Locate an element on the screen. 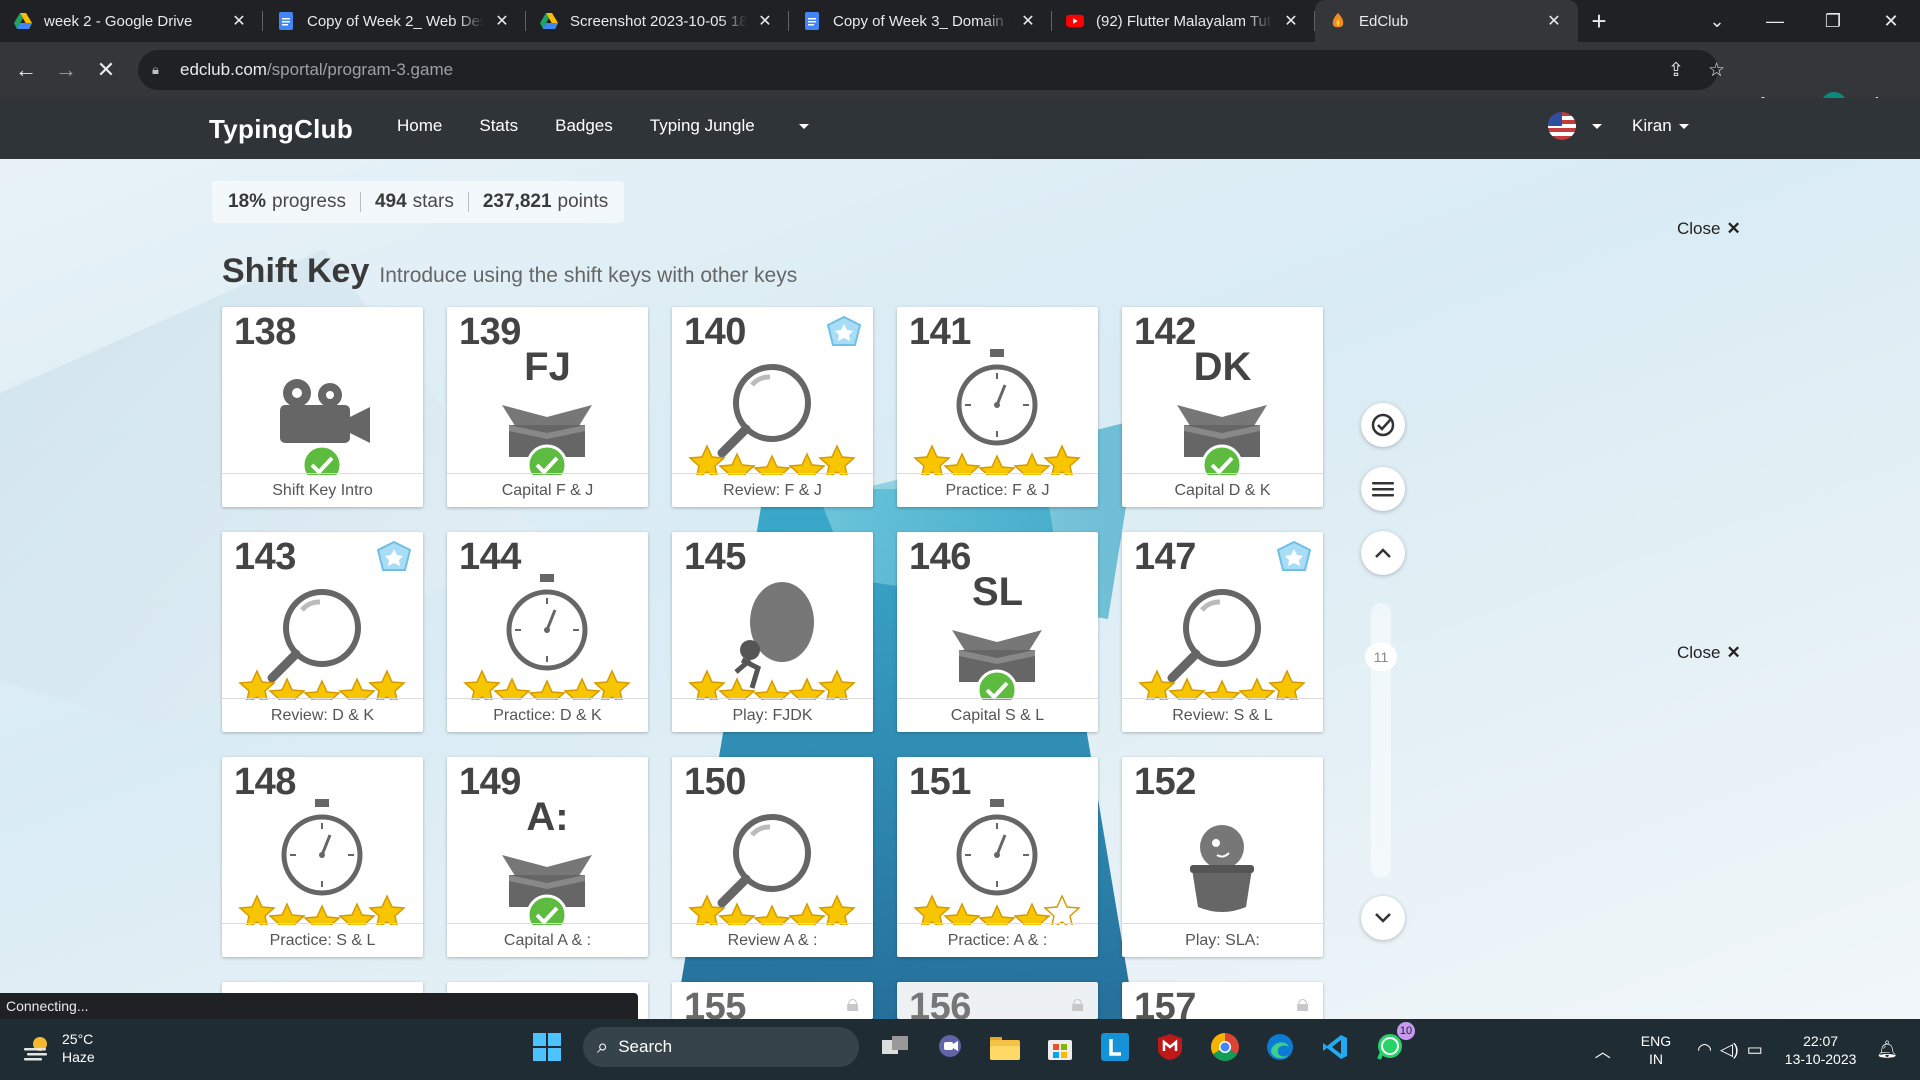 The image size is (1920, 1080). address-bar: 🔒︎ edclub.com/sportal/program-3.game ⇪ ☆ is located at coordinates (931, 70).